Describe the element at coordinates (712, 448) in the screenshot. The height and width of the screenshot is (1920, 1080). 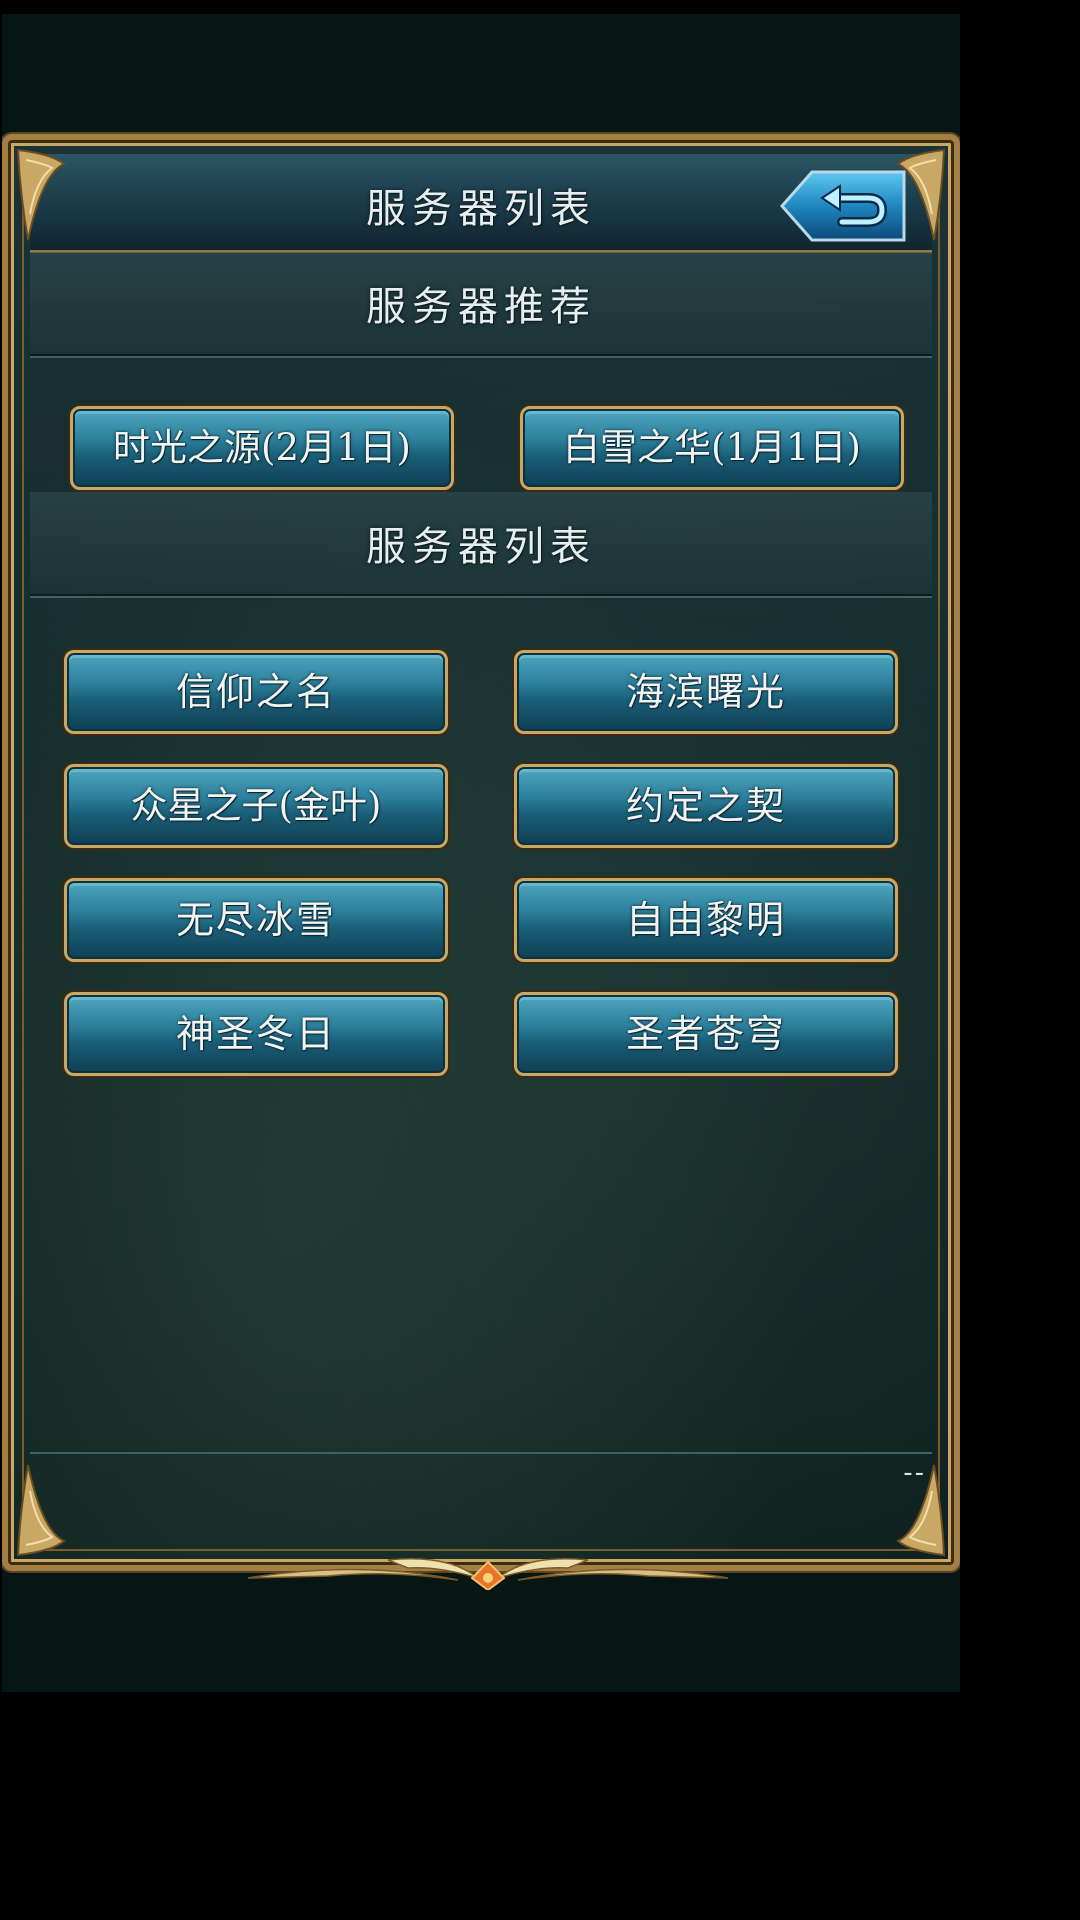
I see `recommended-server-button-2: 白雪之华(1月1日)` at that location.